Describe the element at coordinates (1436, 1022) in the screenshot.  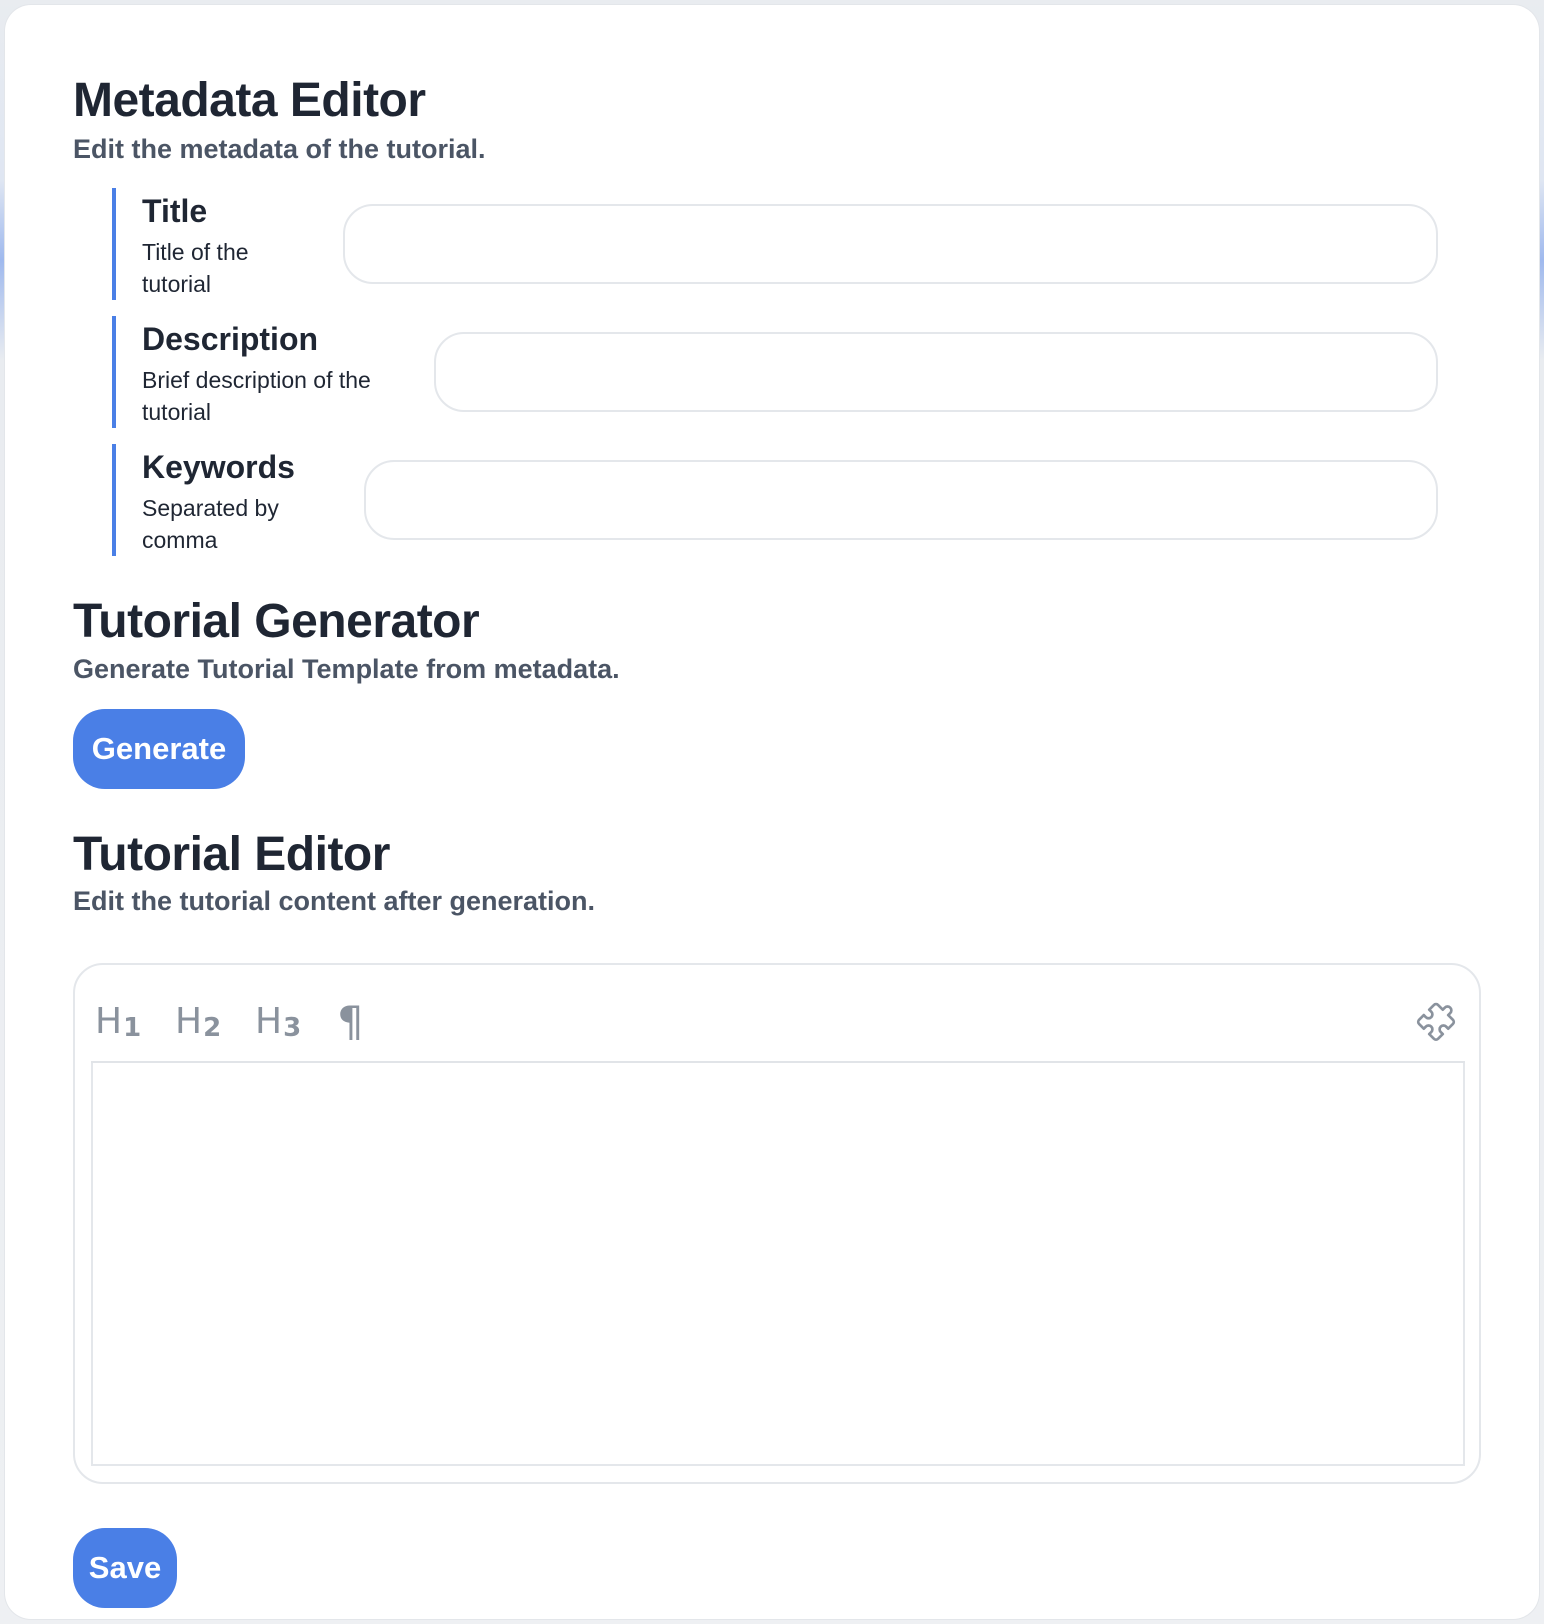
I see `puzzle-icon` at that location.